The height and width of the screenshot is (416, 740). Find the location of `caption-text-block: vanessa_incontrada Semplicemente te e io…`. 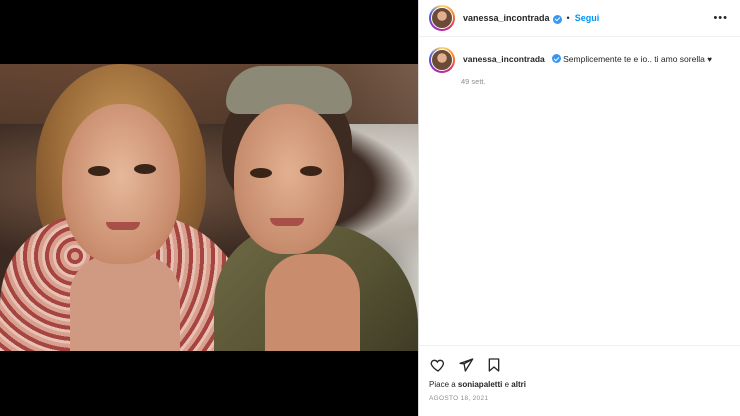

caption-text-block: vanessa_incontrada Semplicemente te e io… is located at coordinates (587, 60).